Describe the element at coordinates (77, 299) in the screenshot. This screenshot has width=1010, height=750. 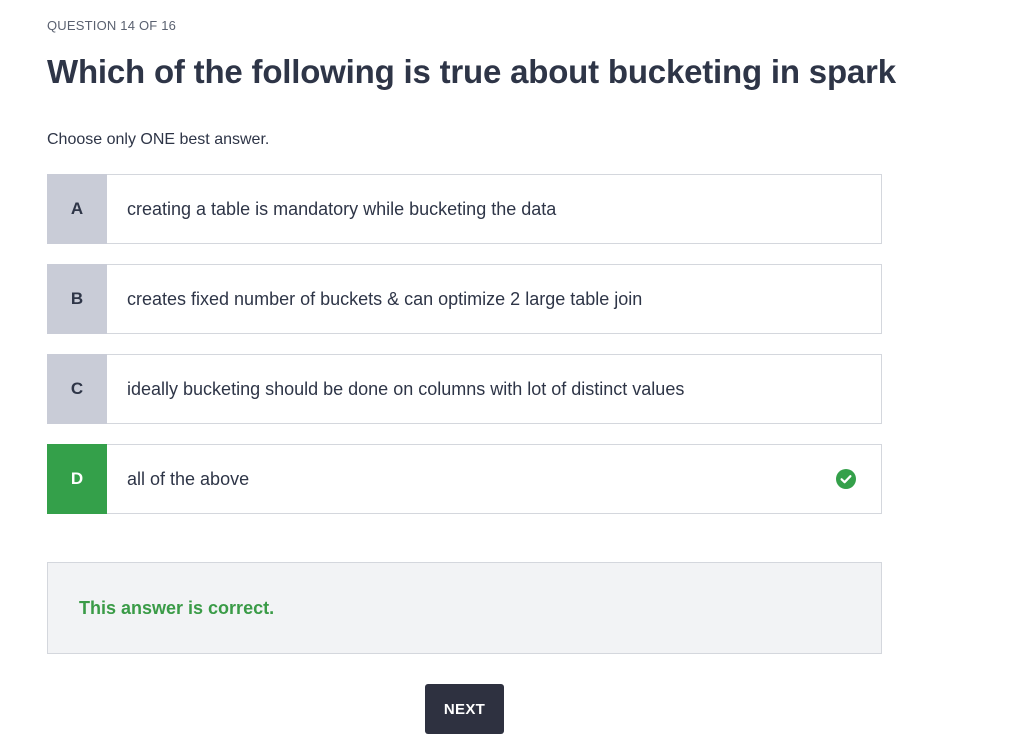
I see `option-letter-badge: B` at that location.